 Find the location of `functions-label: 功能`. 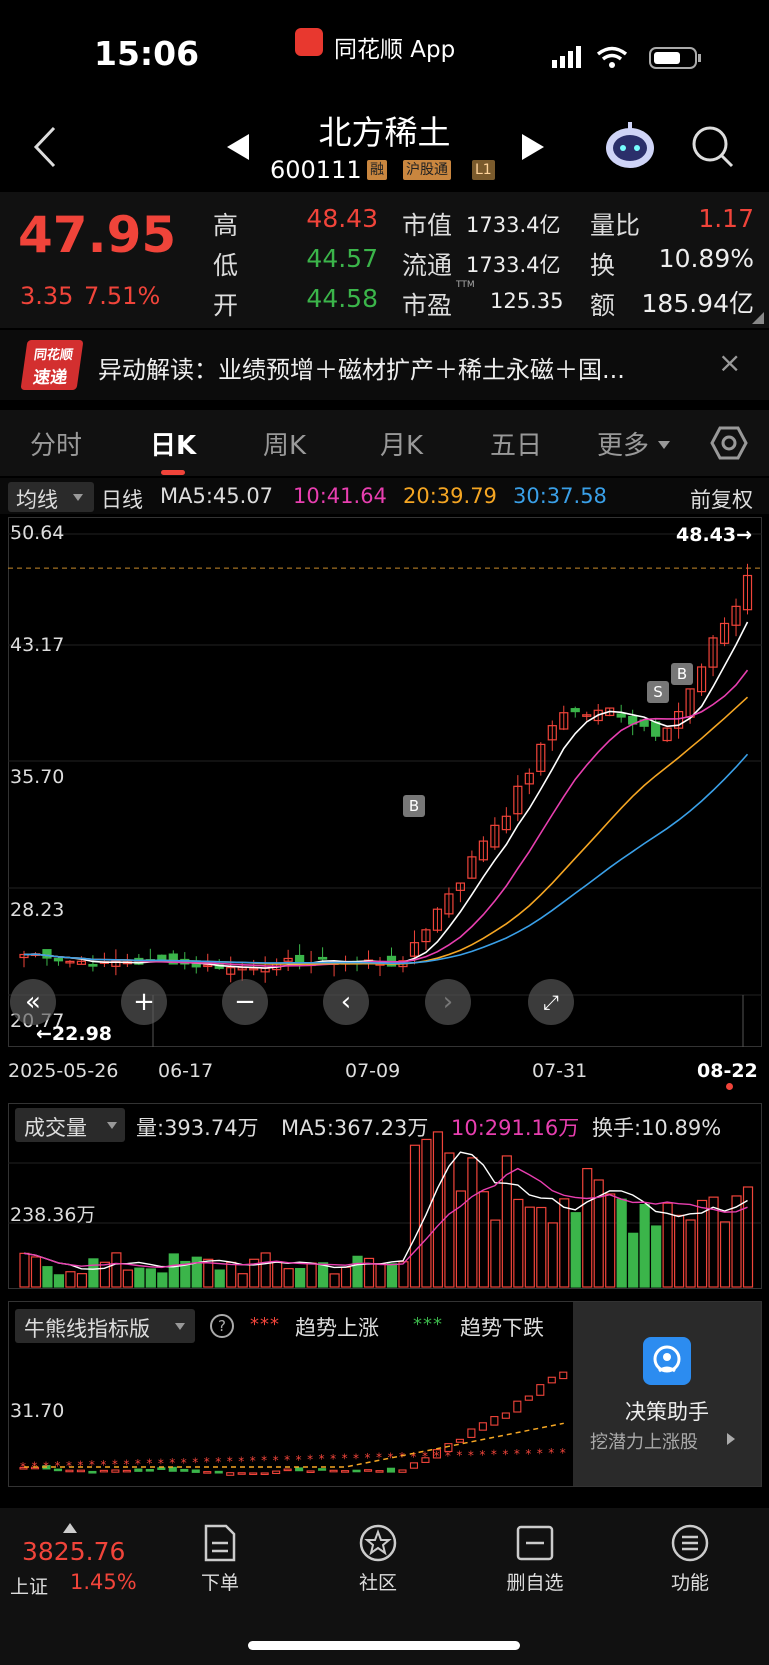

functions-label: 功能 is located at coordinates (690, 1581).